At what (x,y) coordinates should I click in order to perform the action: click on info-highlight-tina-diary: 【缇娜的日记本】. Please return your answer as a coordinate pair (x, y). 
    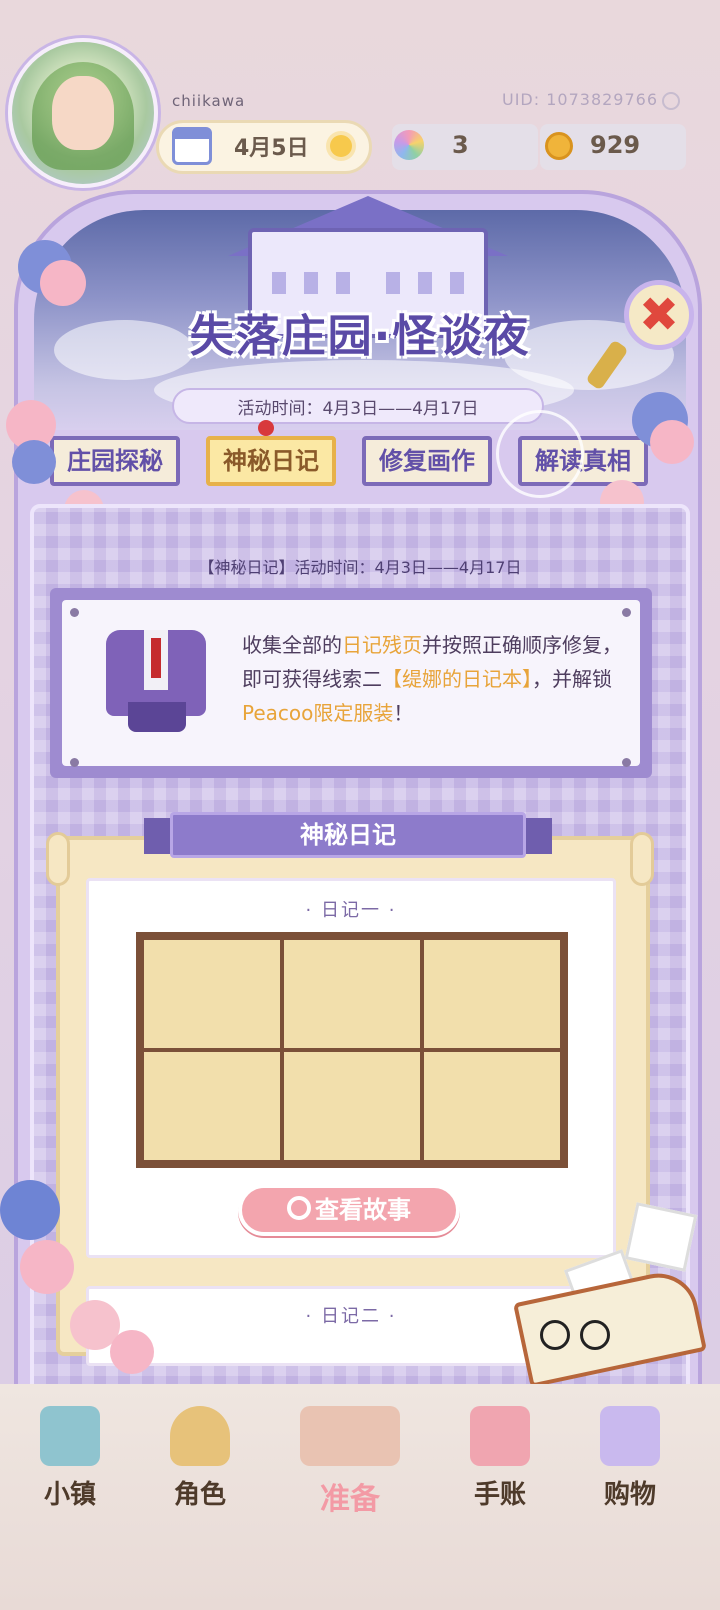
    Looking at the image, I should click on (457, 679).